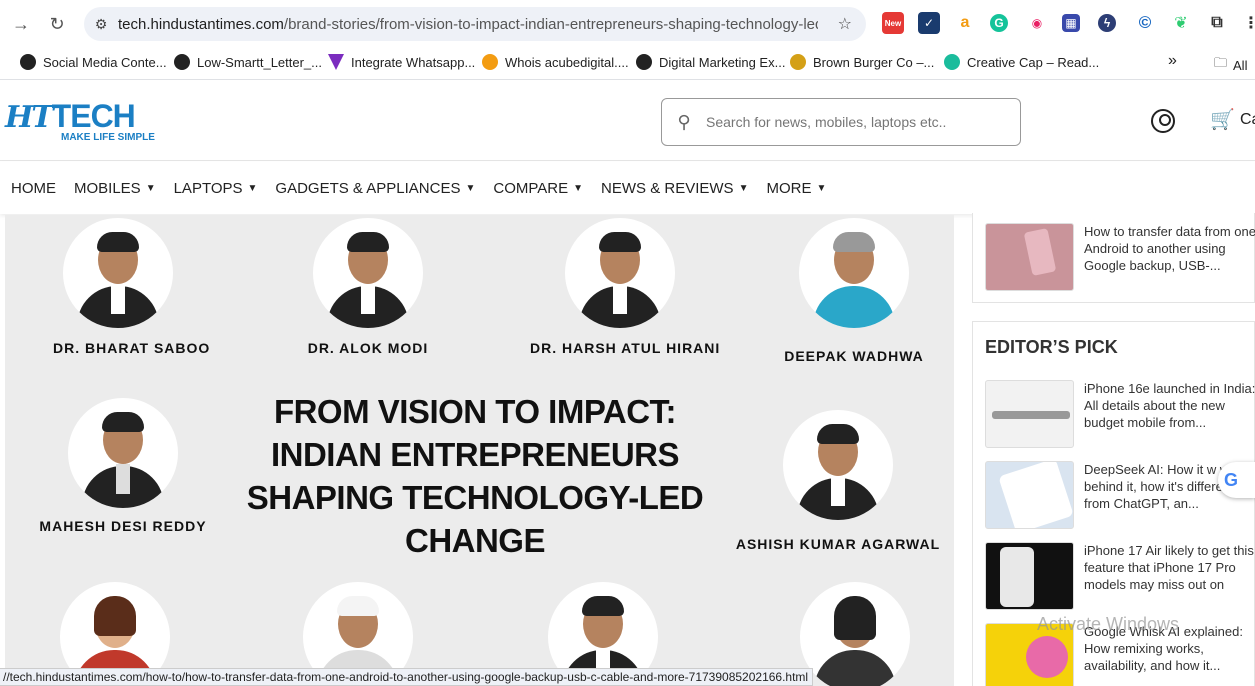 The image size is (1255, 686). Describe the element at coordinates (1145, 23) in the screenshot. I see `copyright-extension-icon: ©` at that location.